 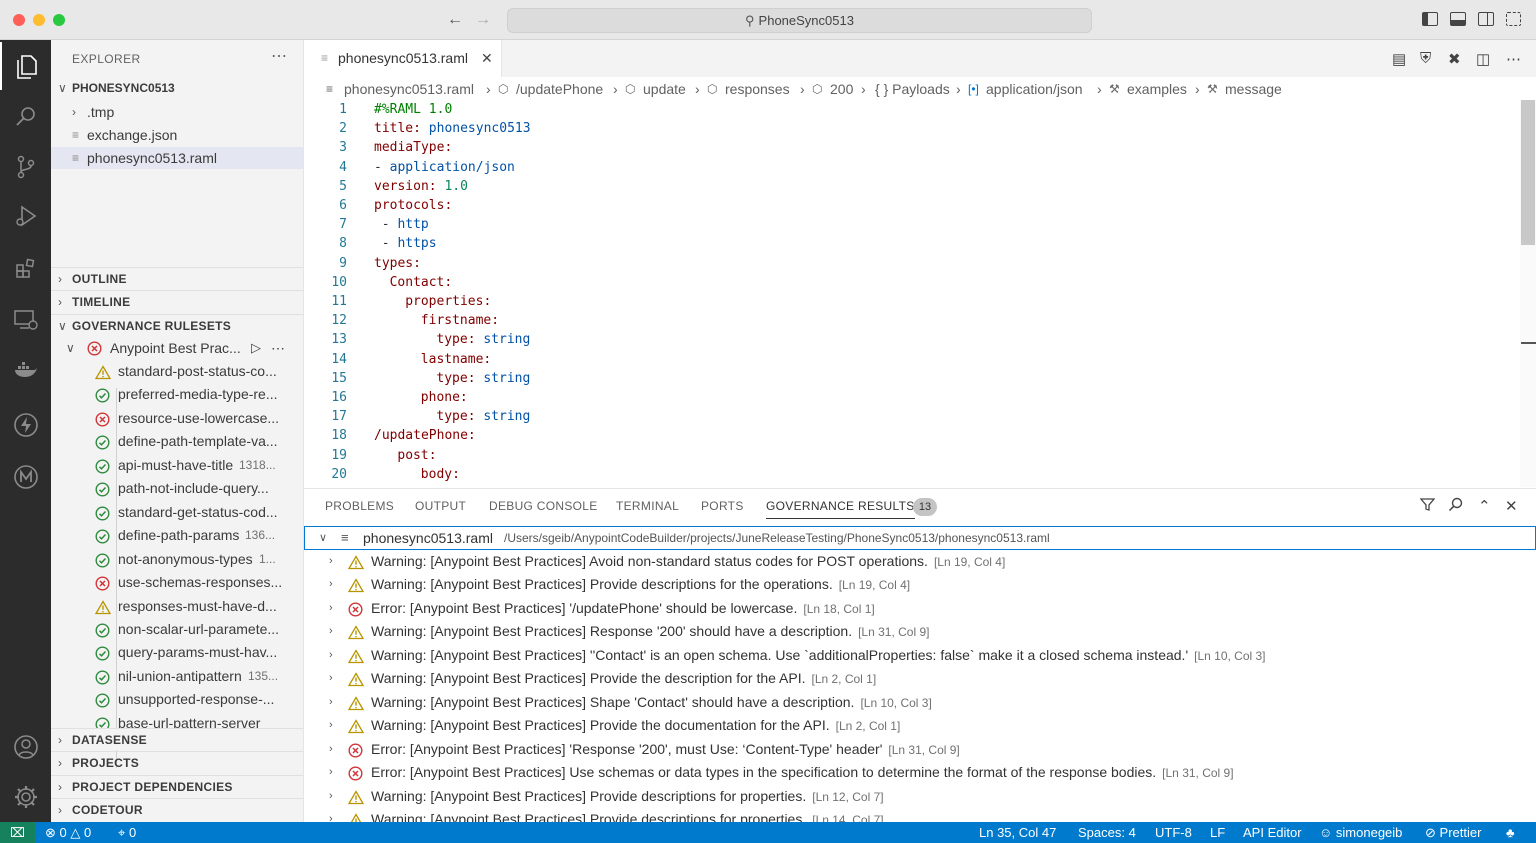 I want to click on notifications-bell-icon: ♣, so click(x=1510, y=832).